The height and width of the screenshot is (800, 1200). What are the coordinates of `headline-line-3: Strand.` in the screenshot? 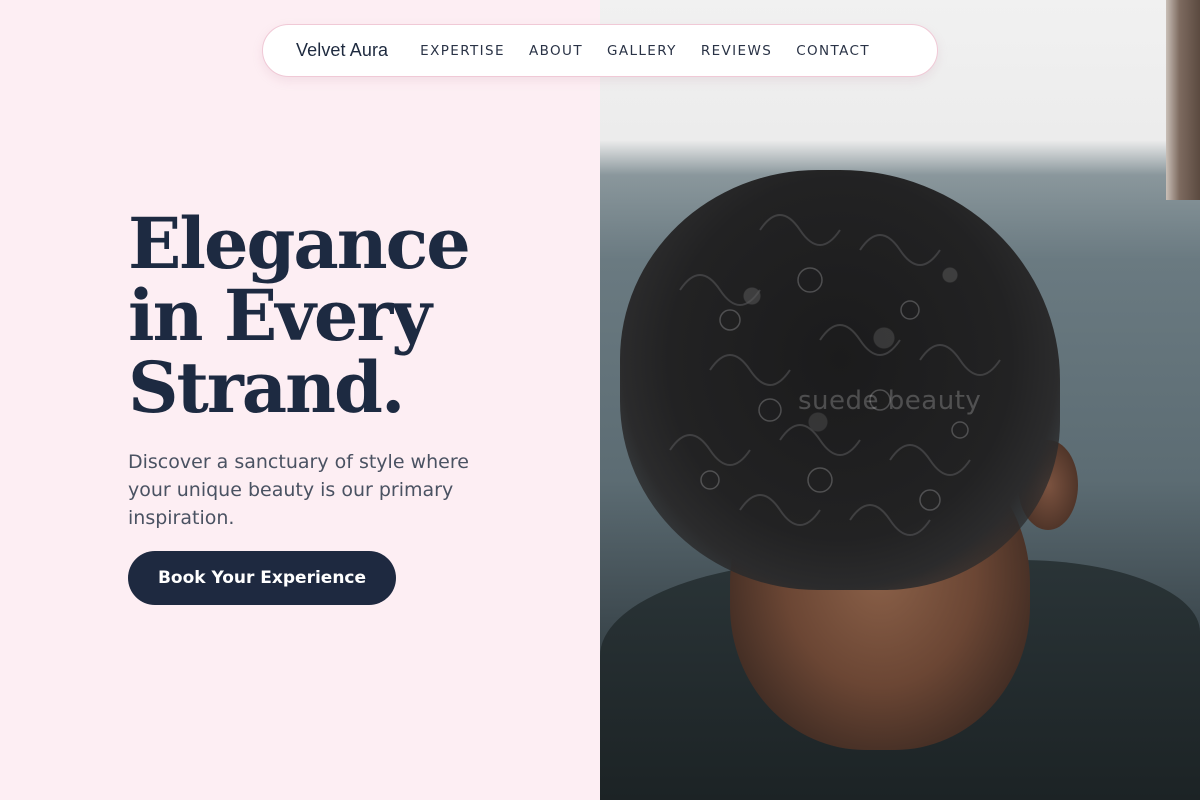 It's located at (266, 387).